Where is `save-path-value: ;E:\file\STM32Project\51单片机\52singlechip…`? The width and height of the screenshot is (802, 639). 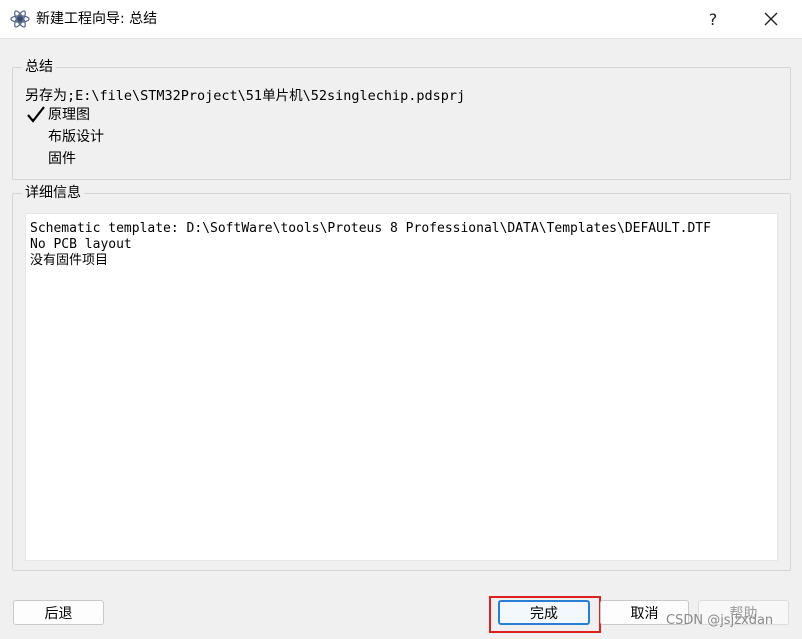 save-path-value: ;E:\file\STM32Project\51单片机\52singlechip… is located at coordinates (266, 96).